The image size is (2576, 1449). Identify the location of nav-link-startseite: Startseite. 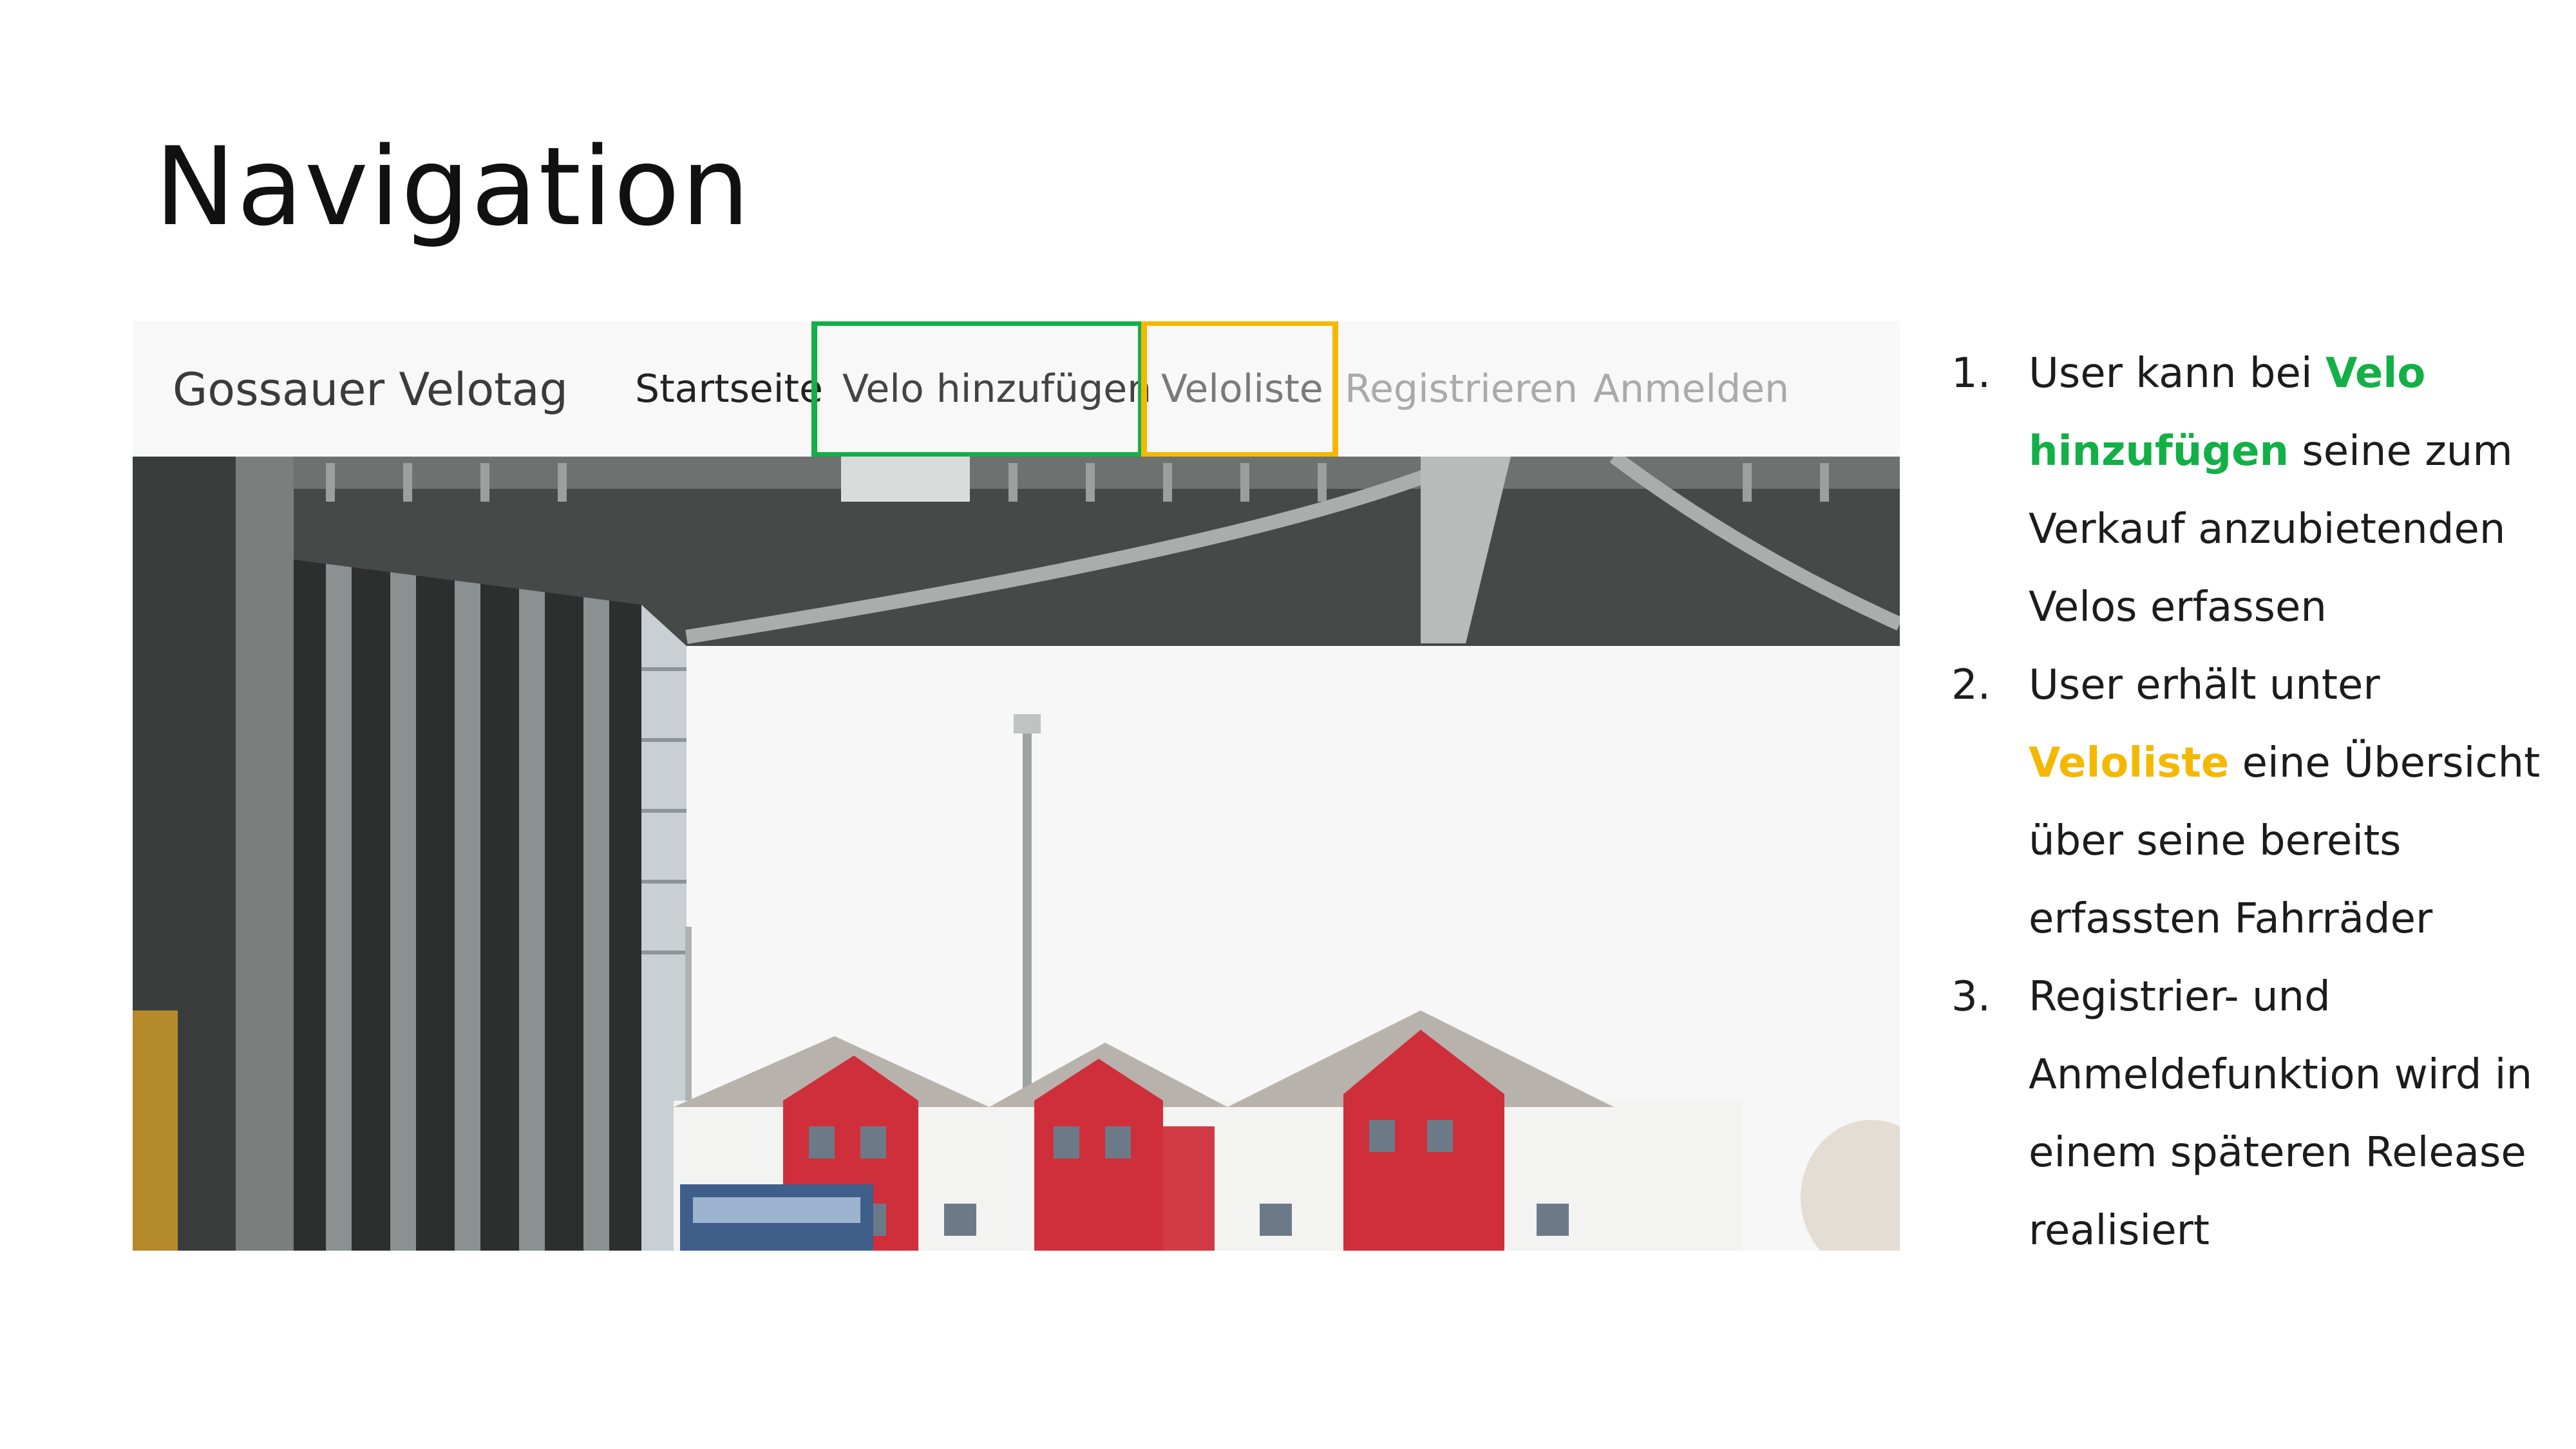
(729, 389).